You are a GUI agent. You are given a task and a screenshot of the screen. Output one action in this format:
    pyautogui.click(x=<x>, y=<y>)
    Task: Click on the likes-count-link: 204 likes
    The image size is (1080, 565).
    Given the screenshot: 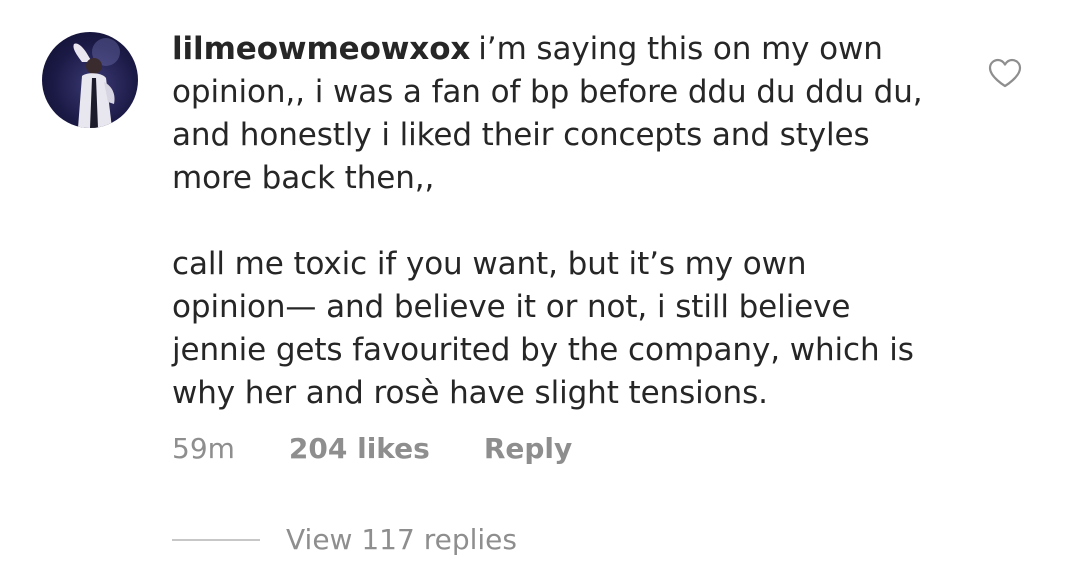 What is the action you would take?
    pyautogui.click(x=359, y=448)
    